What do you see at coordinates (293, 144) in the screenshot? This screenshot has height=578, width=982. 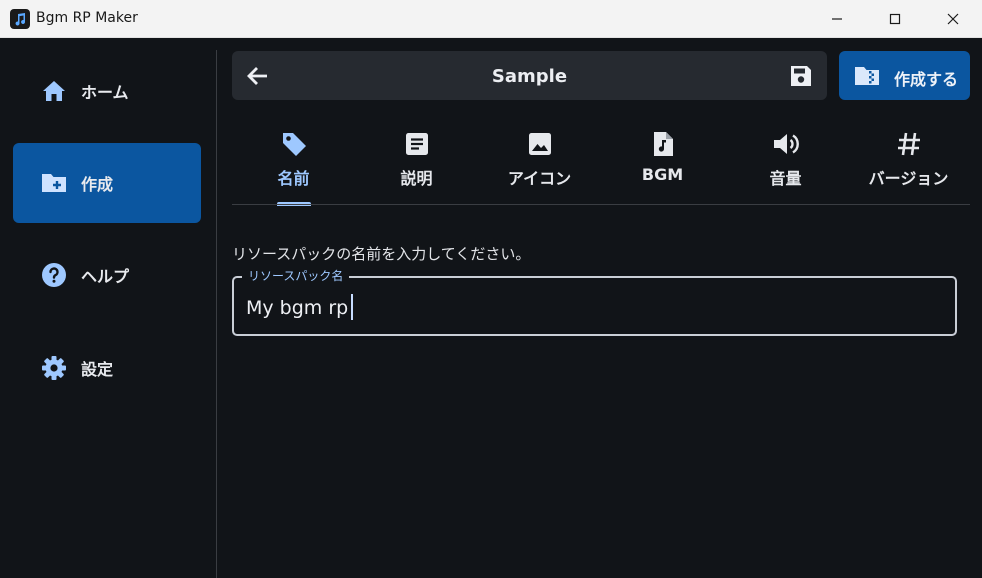 I see `tag-icon` at bounding box center [293, 144].